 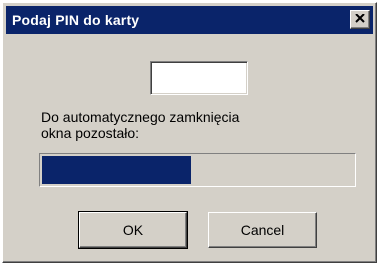 What do you see at coordinates (199, 78) in the screenshot?
I see `pin-input` at bounding box center [199, 78].